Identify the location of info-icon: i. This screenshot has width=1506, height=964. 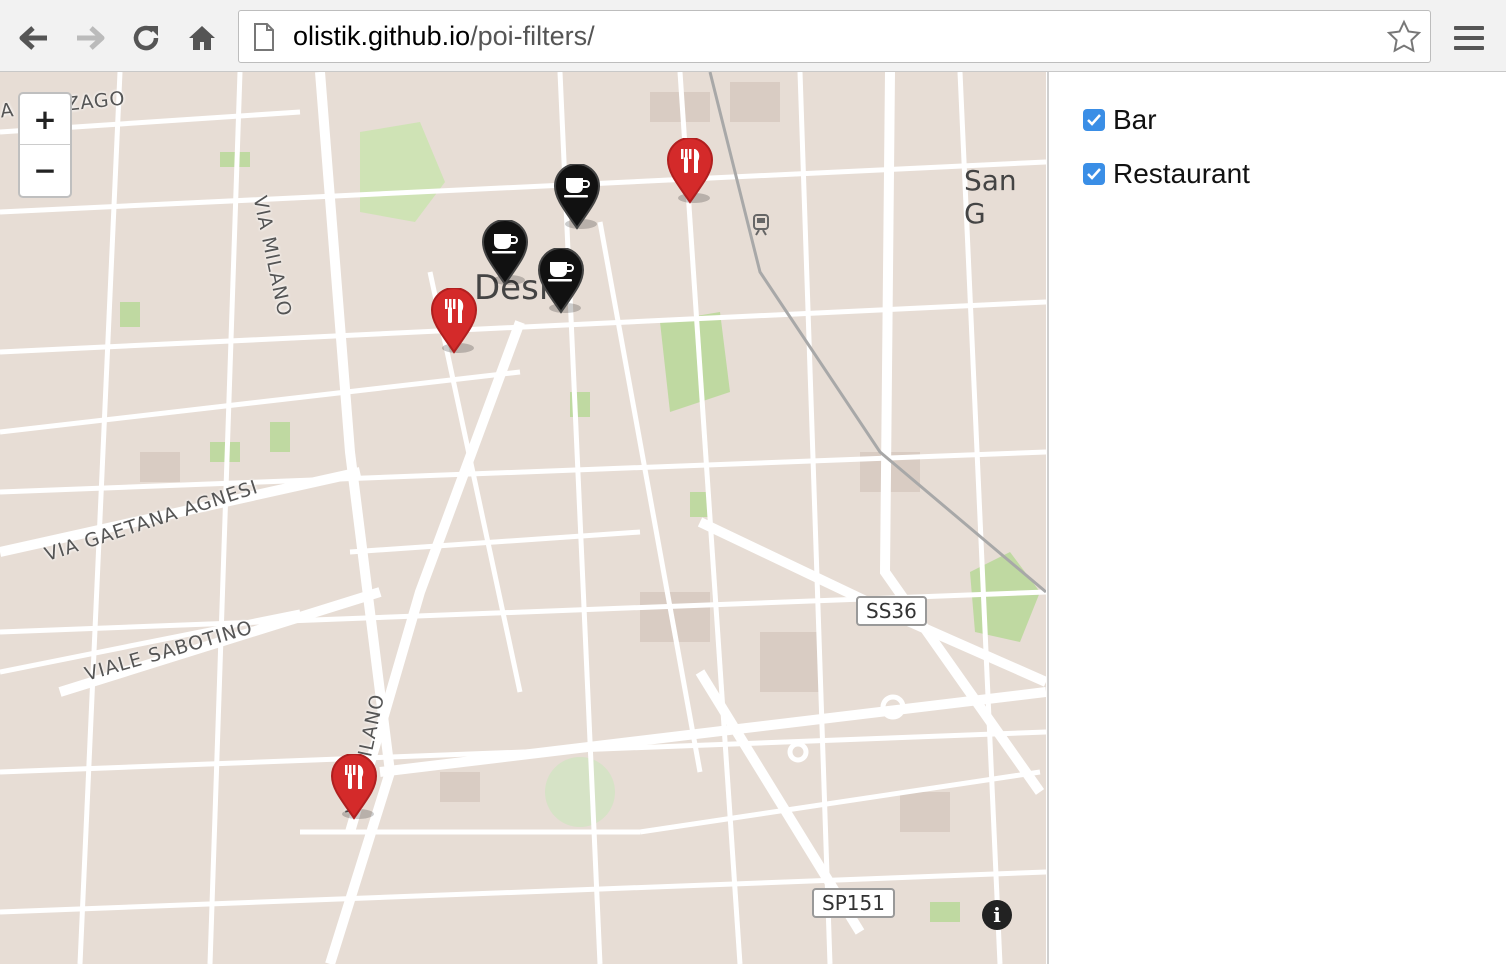
(997, 915).